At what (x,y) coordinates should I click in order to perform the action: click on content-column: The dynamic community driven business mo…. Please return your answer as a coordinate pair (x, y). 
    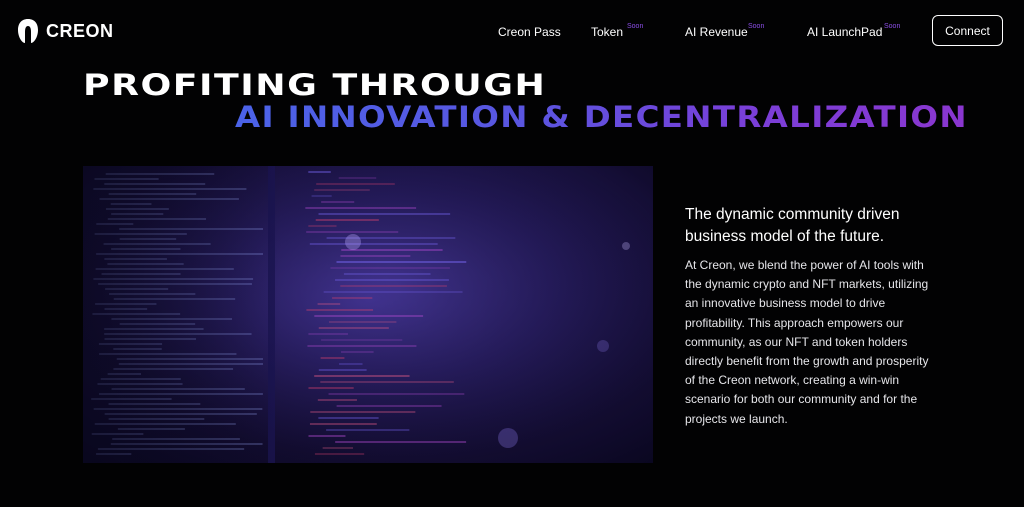
    Looking at the image, I should click on (812, 316).